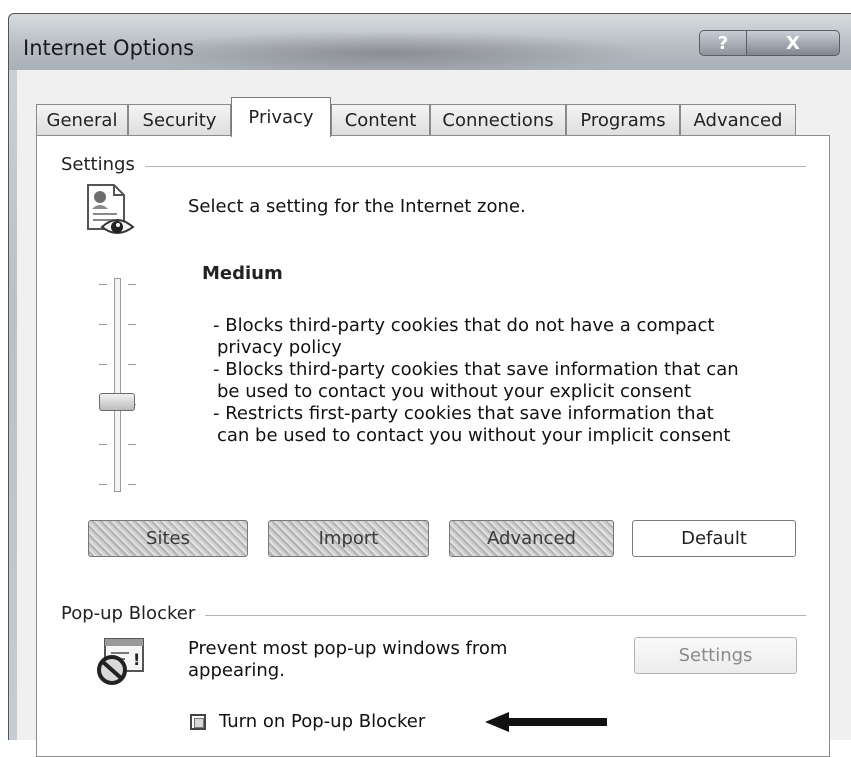 This screenshot has height=757, width=851. What do you see at coordinates (715, 655) in the screenshot?
I see `popup-settings-button: Settings` at bounding box center [715, 655].